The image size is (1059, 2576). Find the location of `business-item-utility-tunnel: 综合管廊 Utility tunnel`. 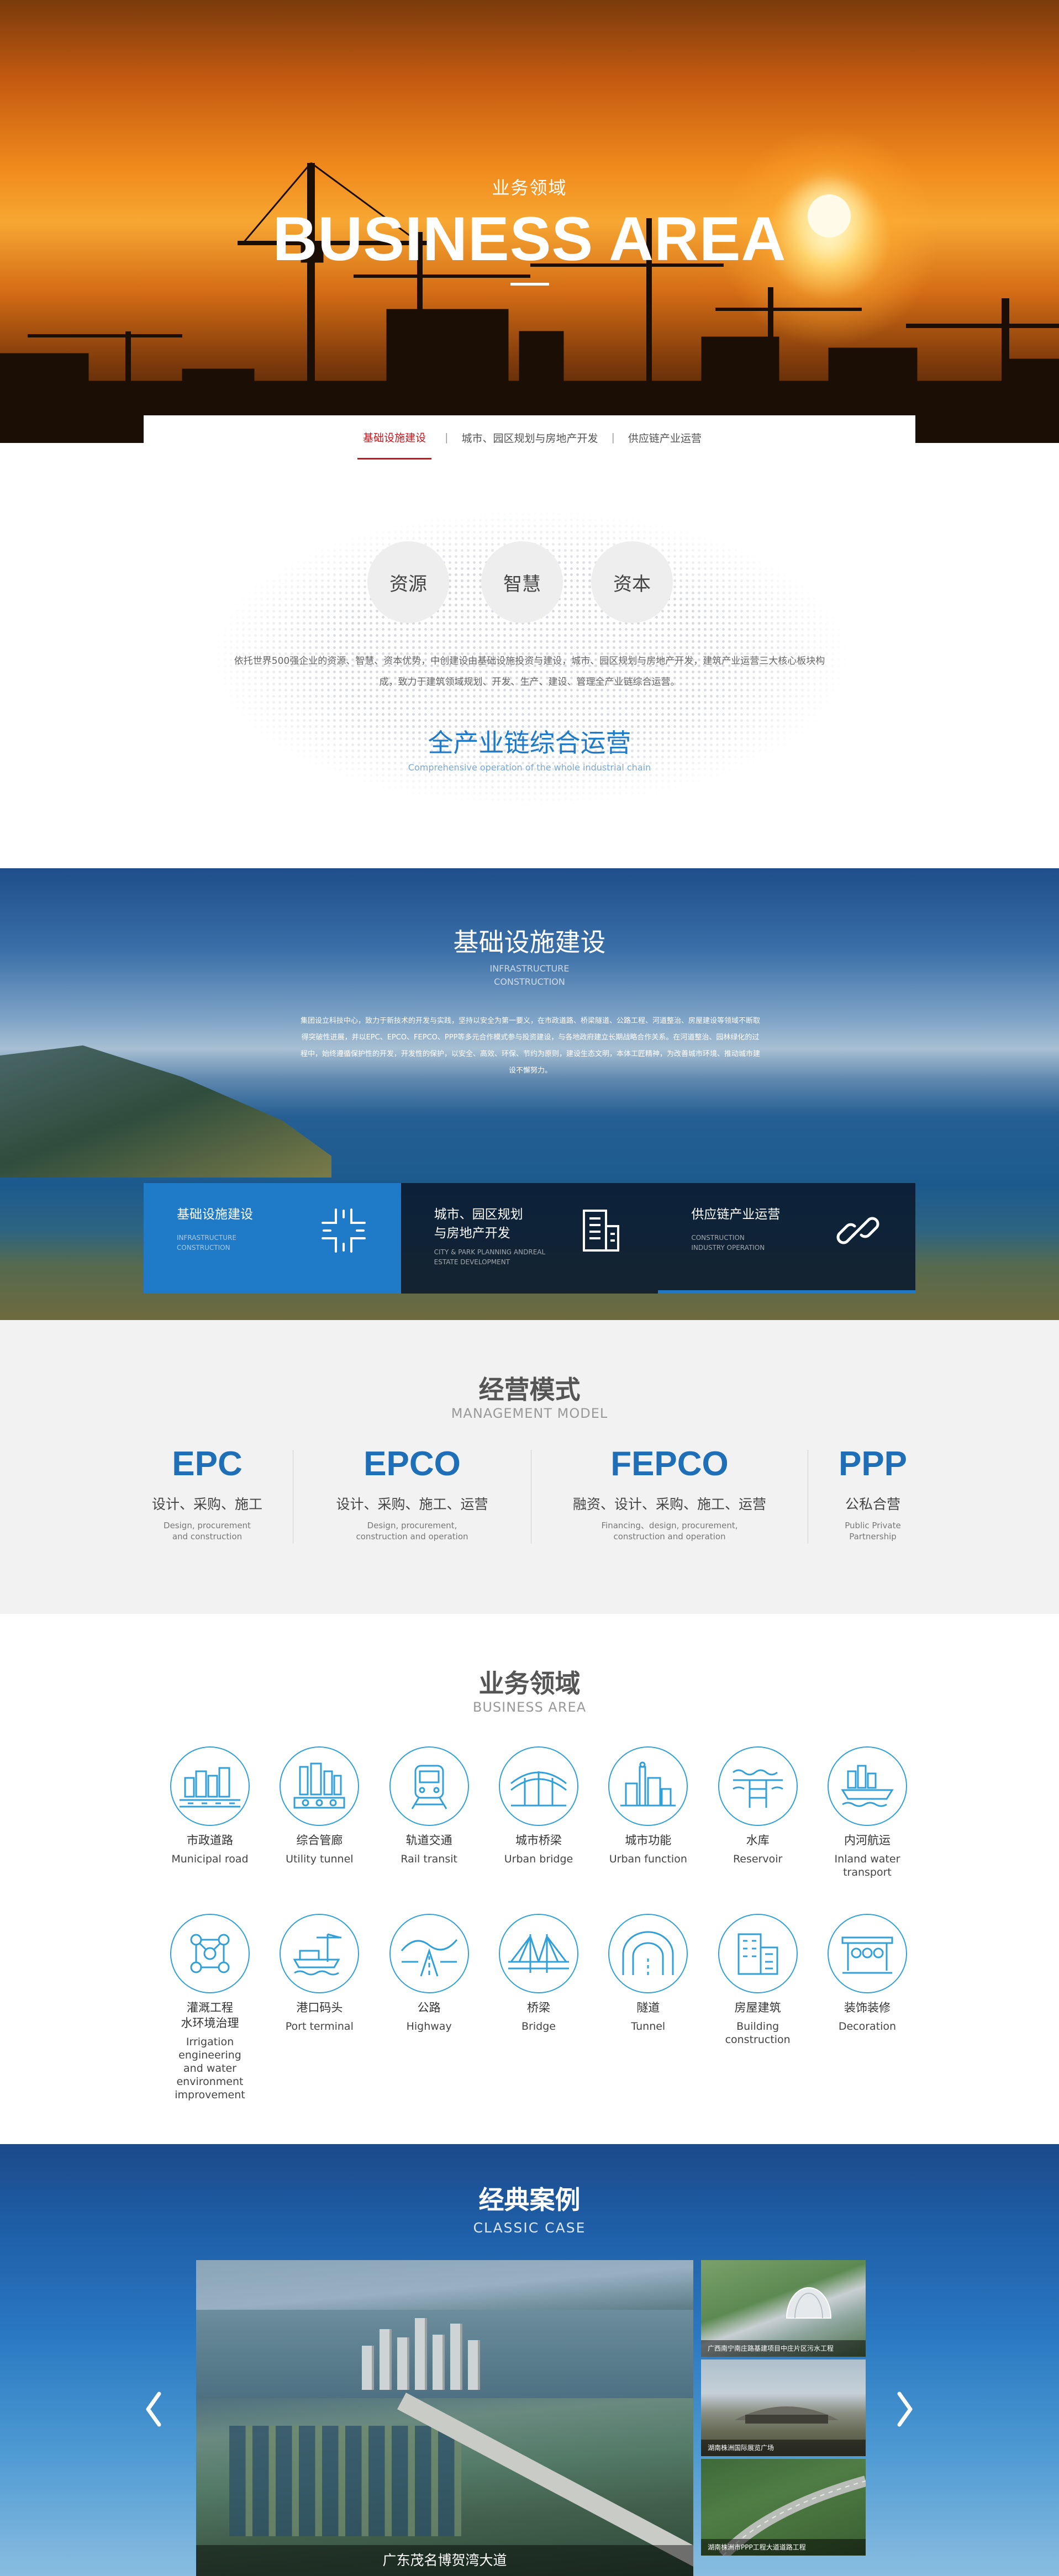

business-item-utility-tunnel: 综合管廊 Utility tunnel is located at coordinates (319, 1812).